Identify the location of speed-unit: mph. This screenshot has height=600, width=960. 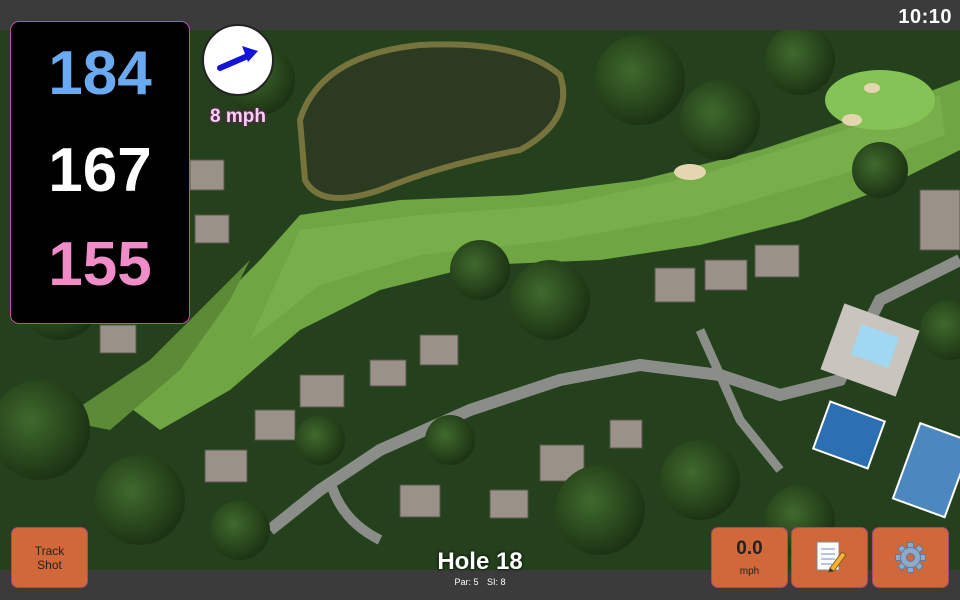
(749, 571).